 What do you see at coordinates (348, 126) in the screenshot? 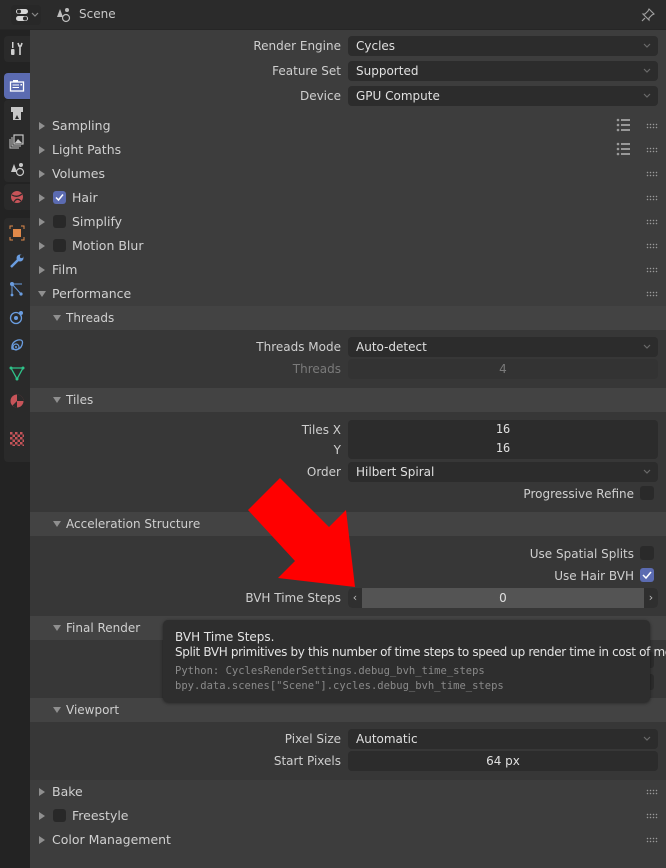
I see `panel-sampling: Sampling` at bounding box center [348, 126].